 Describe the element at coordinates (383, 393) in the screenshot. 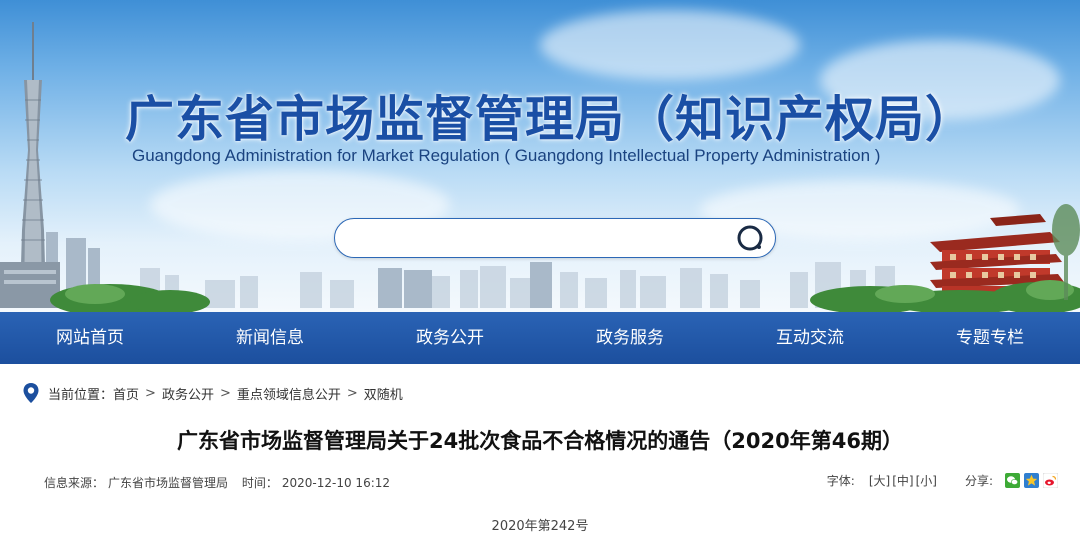

I see `breadcrumb-item-double-random: 双随机` at that location.